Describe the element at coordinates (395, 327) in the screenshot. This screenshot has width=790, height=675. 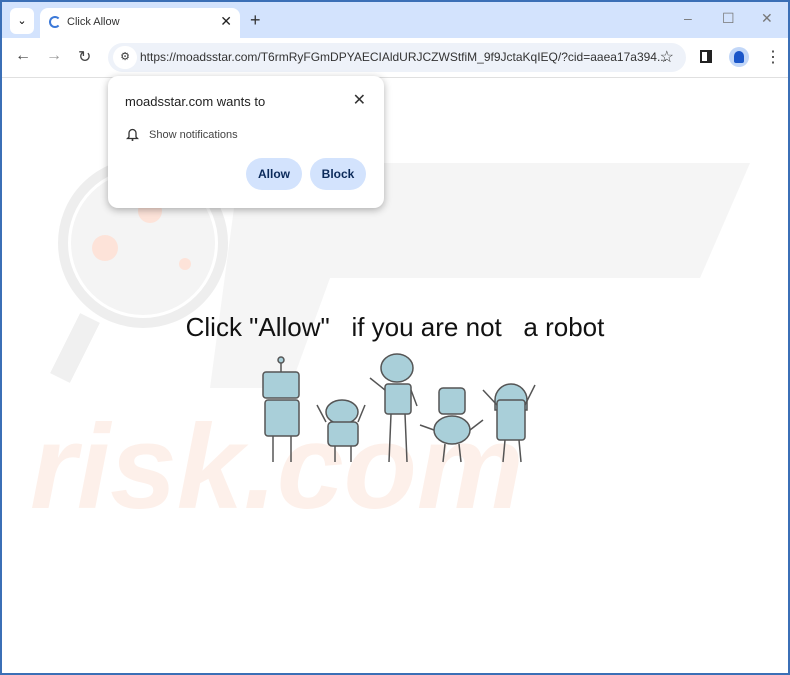
I see `robot-message: Click "Allow" if you are not a robot` at that location.